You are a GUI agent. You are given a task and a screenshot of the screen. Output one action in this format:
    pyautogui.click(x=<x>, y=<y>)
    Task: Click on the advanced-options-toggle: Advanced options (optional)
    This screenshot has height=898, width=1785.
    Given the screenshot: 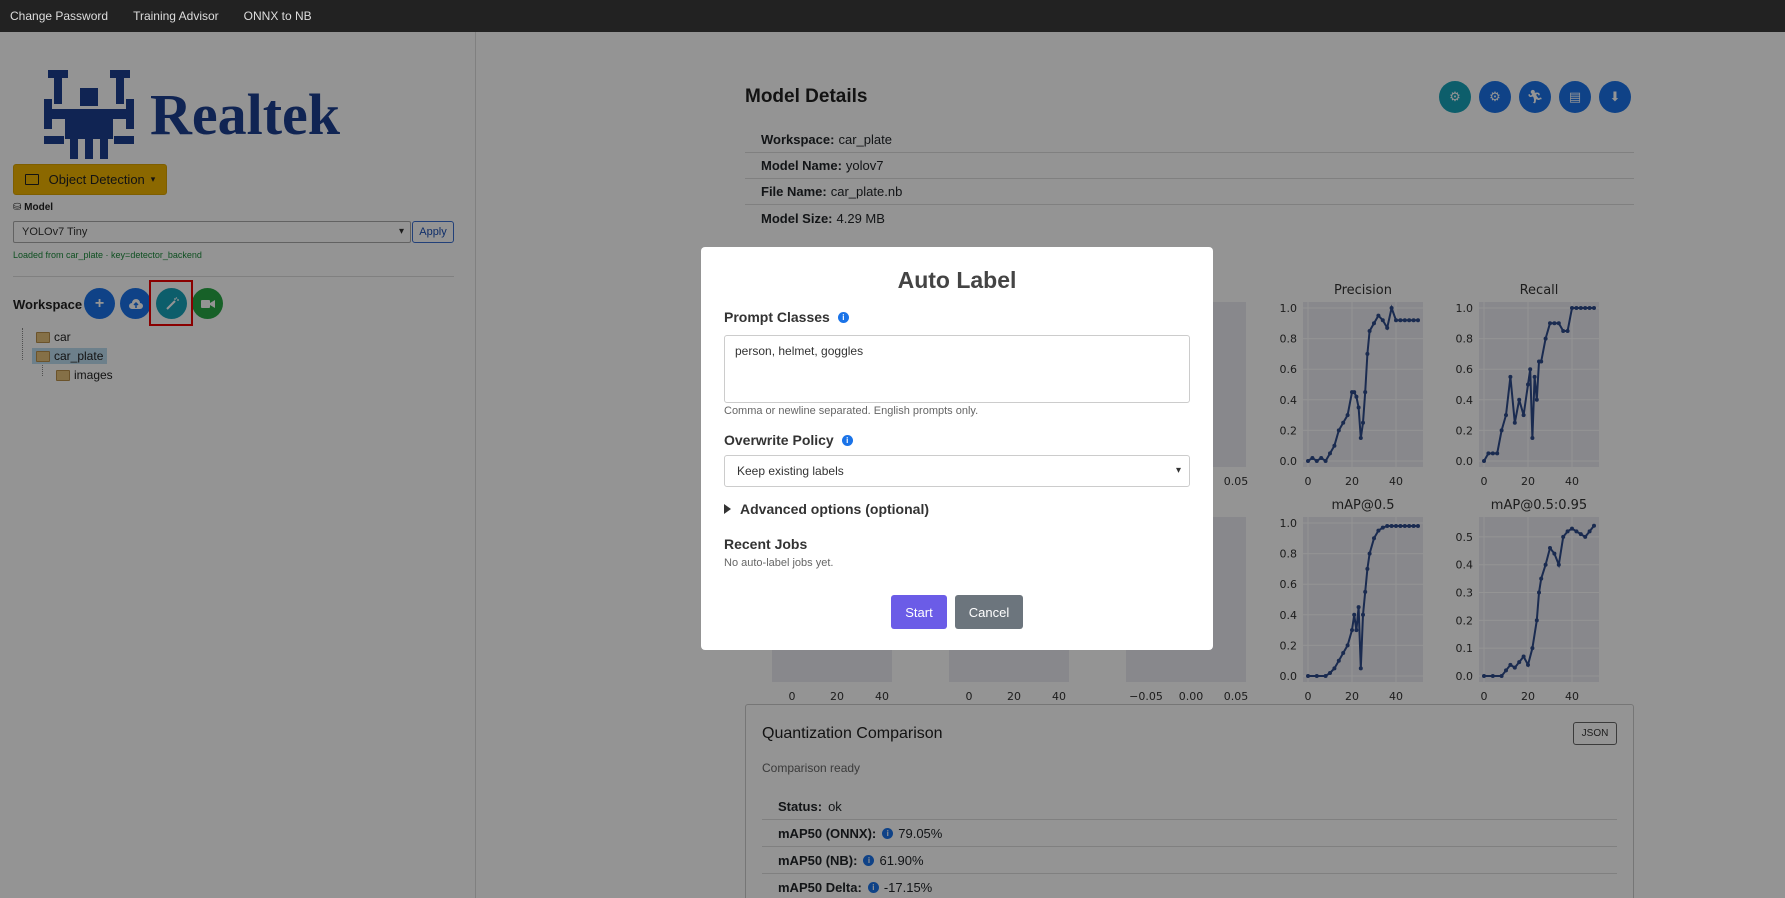 What is the action you would take?
    pyautogui.click(x=826, y=509)
    